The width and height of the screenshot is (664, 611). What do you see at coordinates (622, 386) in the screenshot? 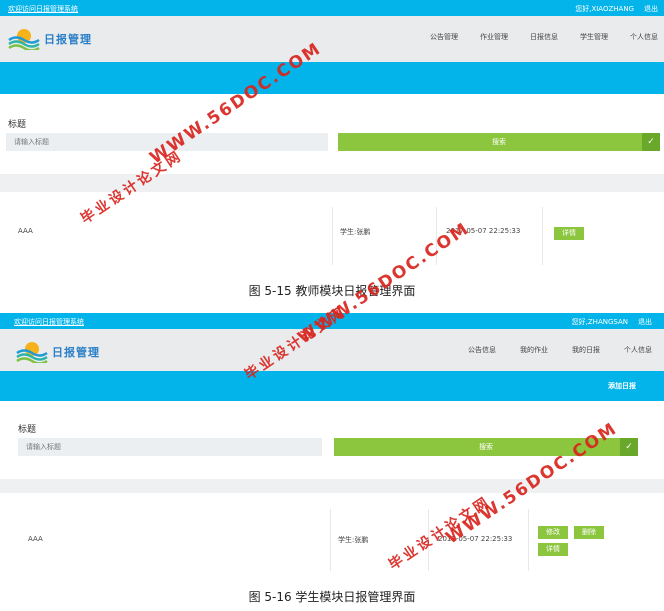
I see `add-report-button: 添加日报` at bounding box center [622, 386].